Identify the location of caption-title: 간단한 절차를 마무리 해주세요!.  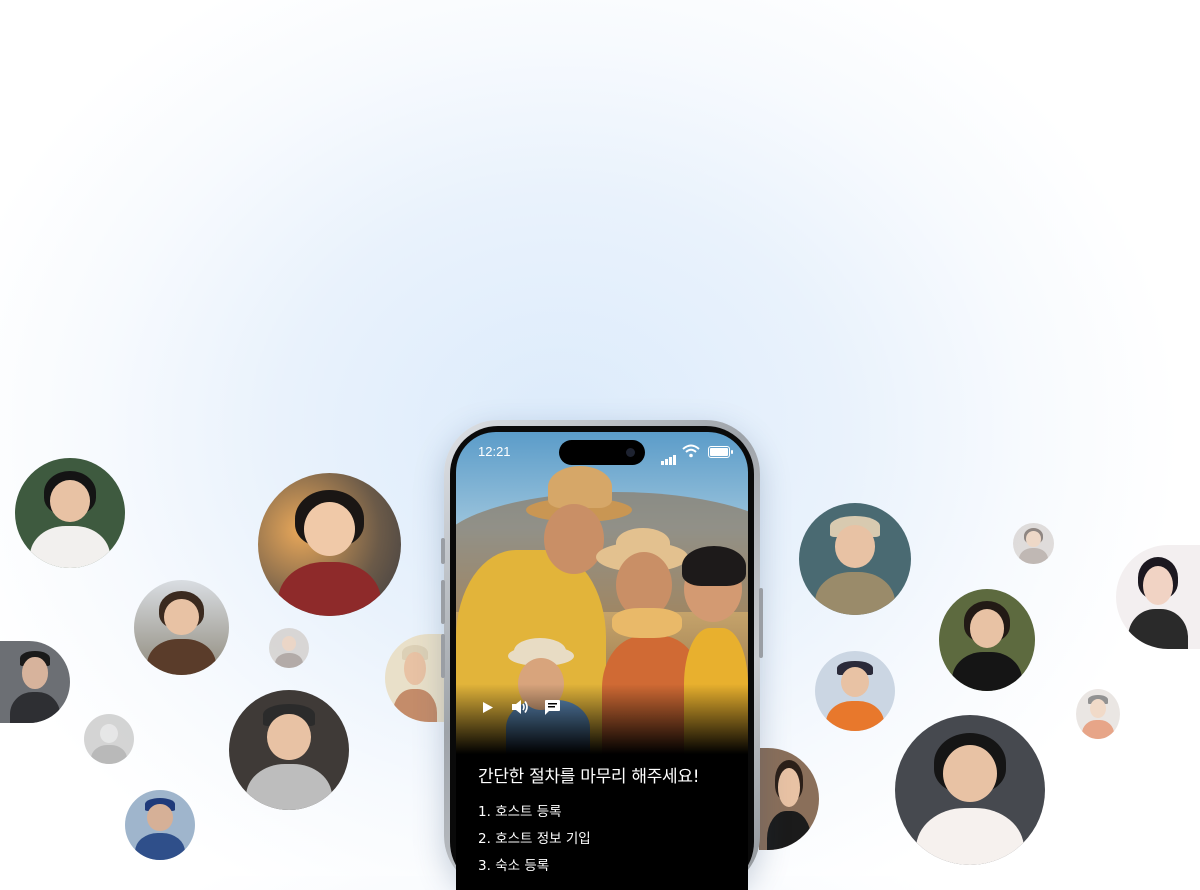
(589, 777).